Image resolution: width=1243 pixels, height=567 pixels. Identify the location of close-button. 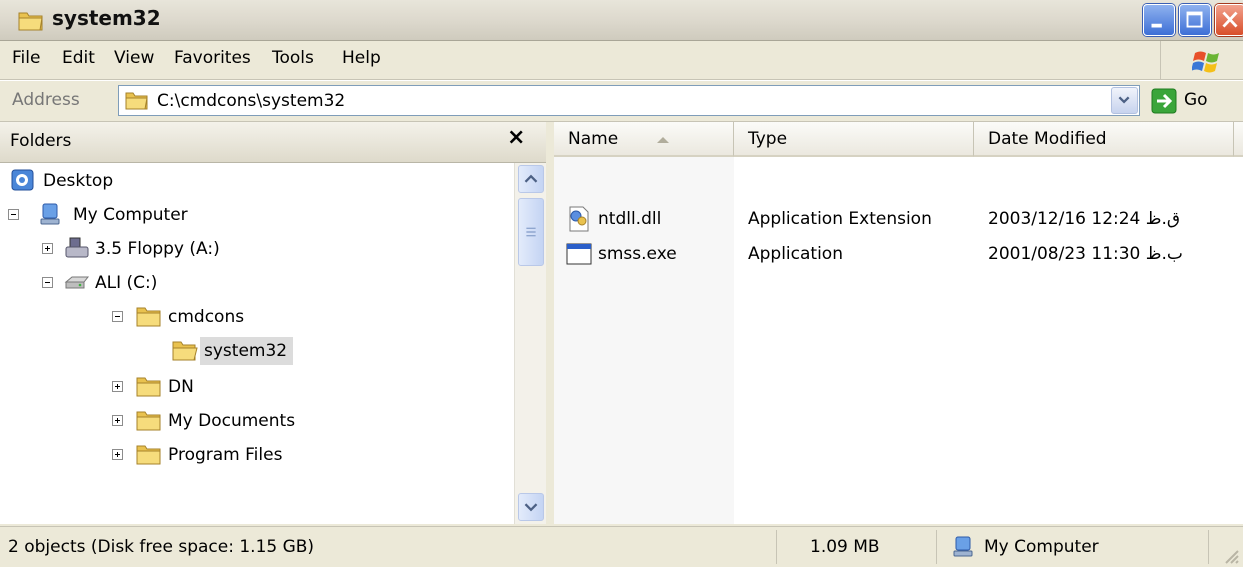
(1229, 20).